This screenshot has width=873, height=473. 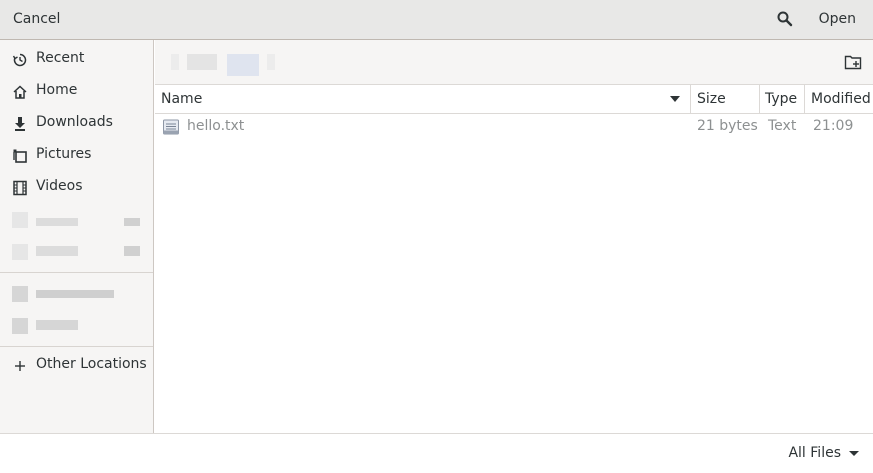 What do you see at coordinates (20, 60) in the screenshot?
I see `recent-icon` at bounding box center [20, 60].